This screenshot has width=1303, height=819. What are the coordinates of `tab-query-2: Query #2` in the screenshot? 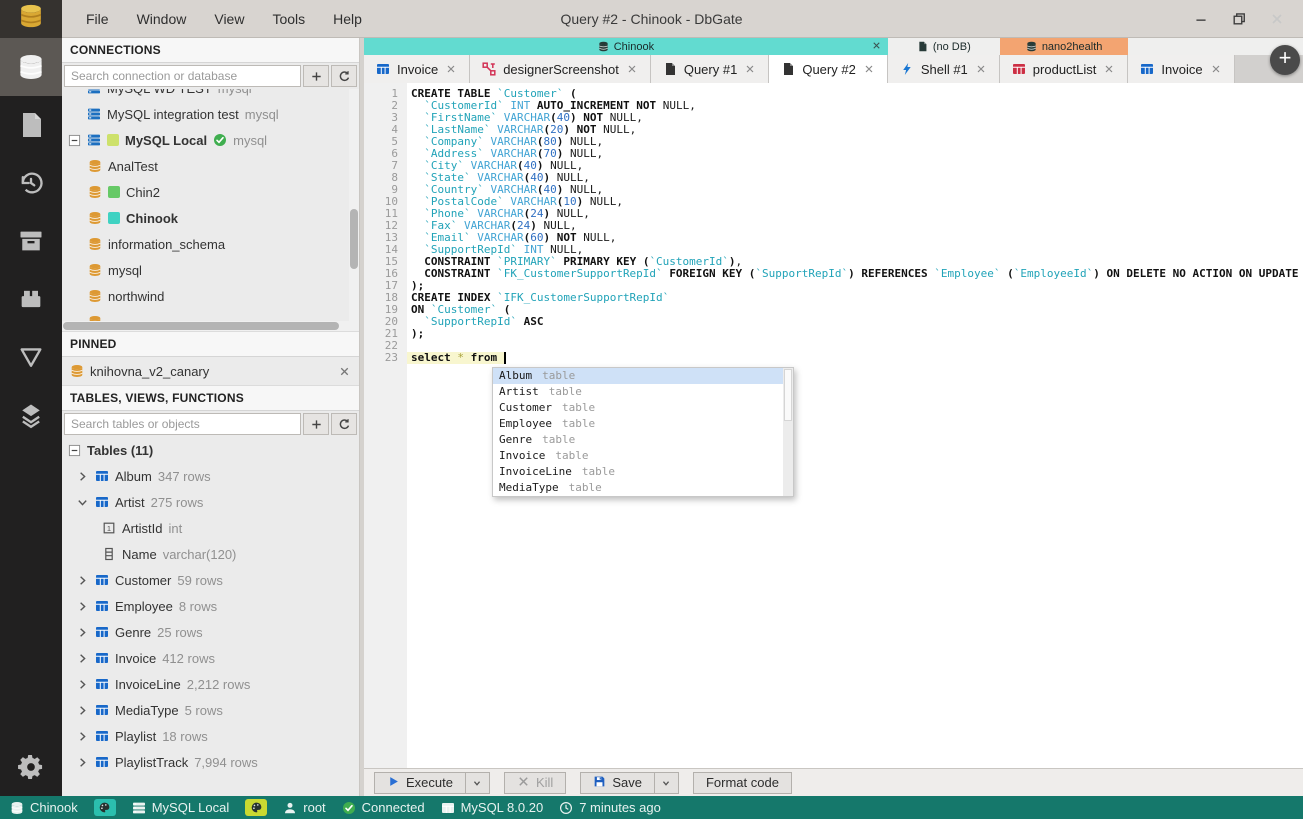 It's located at (828, 69).